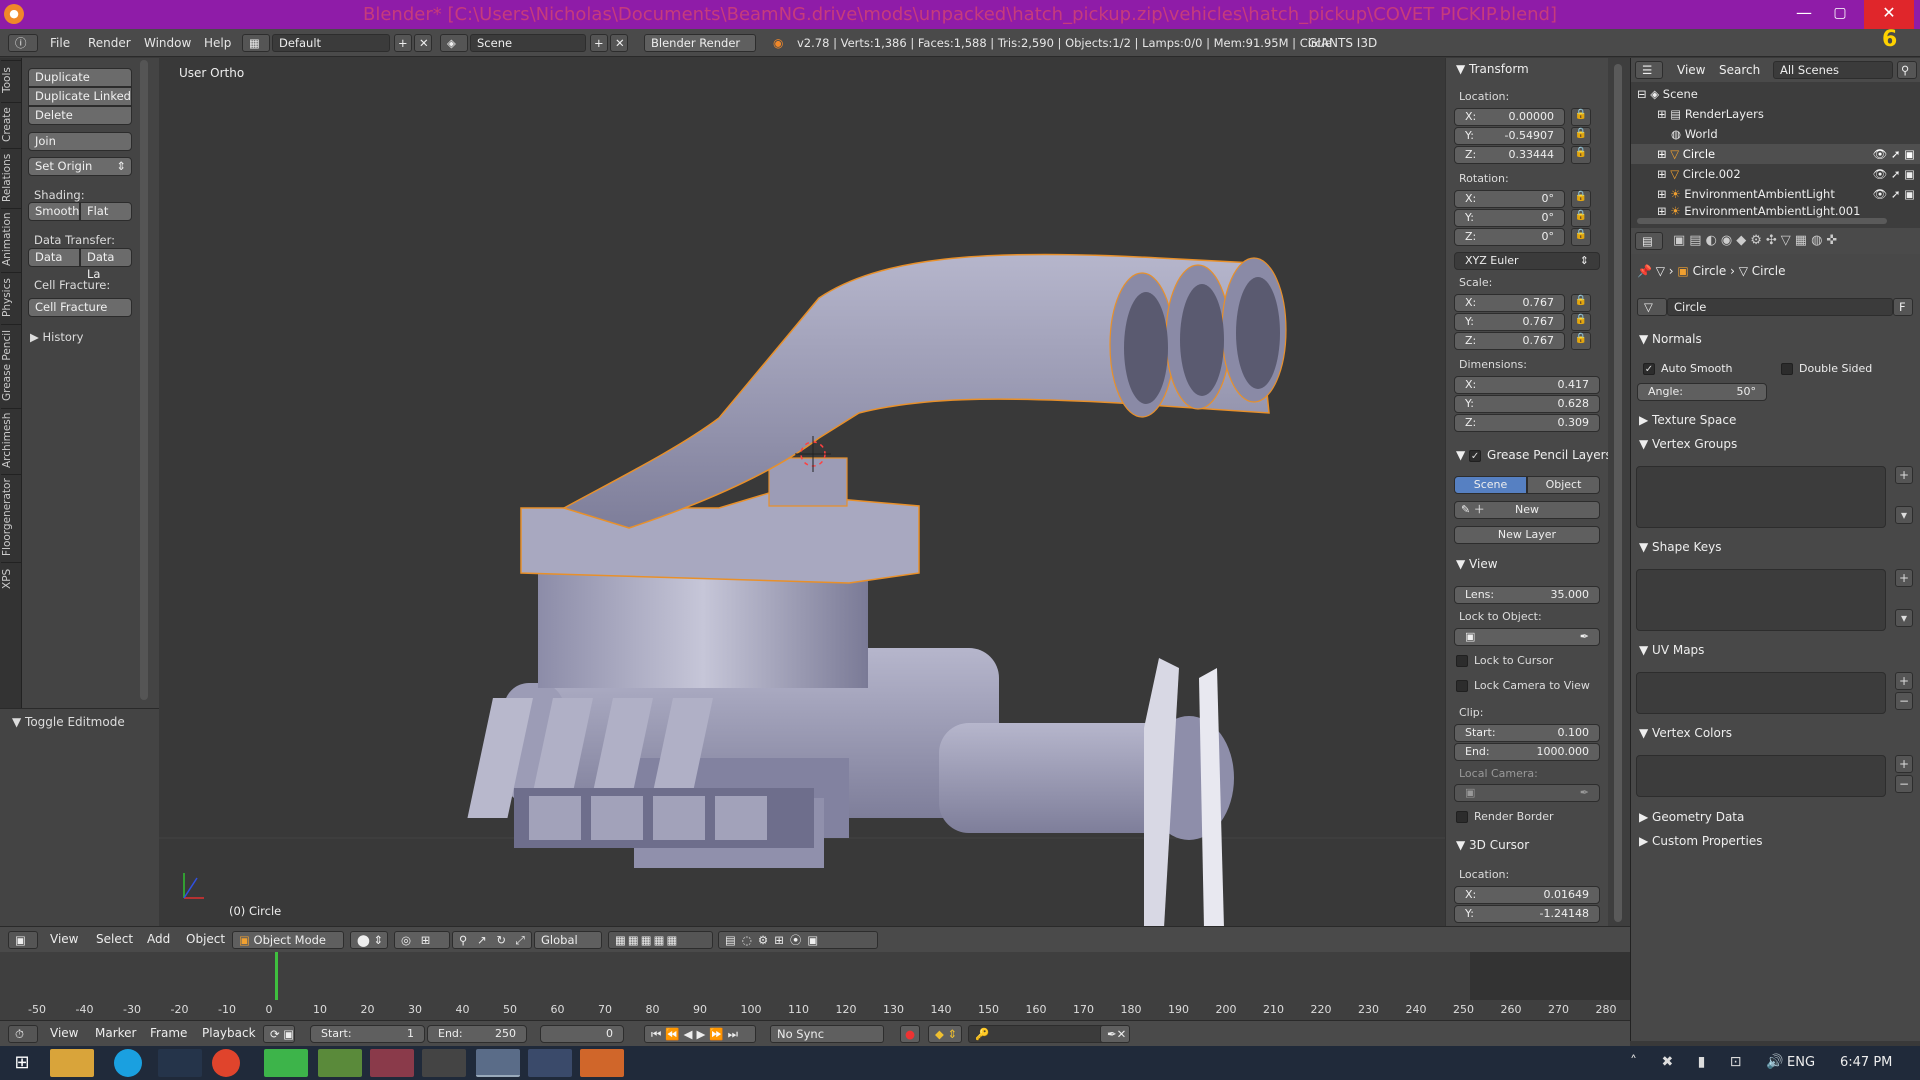  I want to click on duplicate-linked-button: Duplicate Linked, so click(80, 96).